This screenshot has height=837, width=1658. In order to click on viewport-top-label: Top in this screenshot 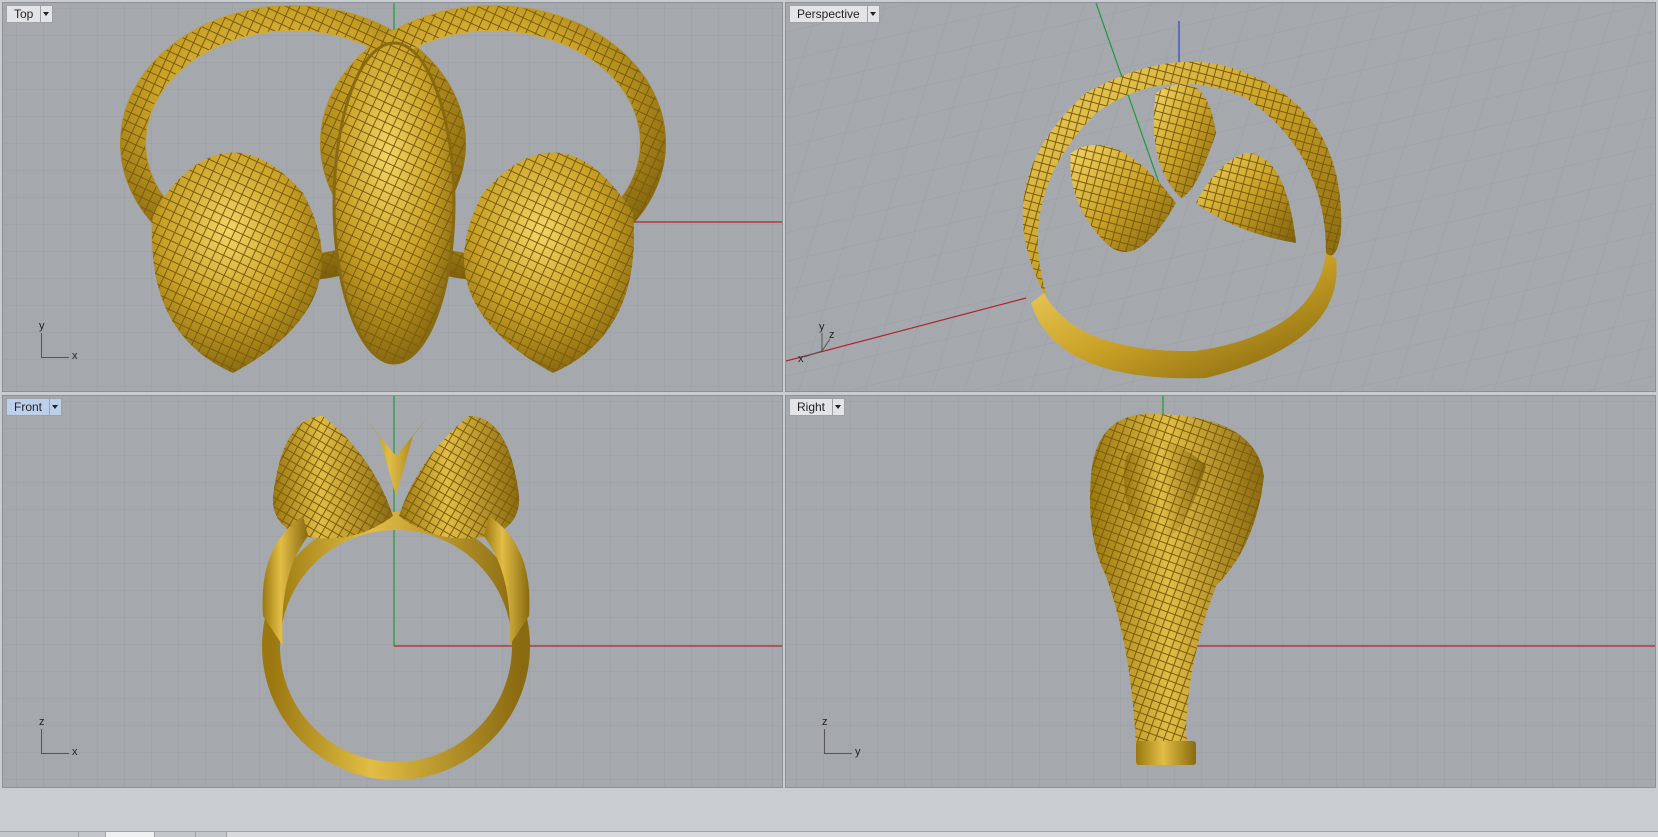, I will do `click(24, 14)`.